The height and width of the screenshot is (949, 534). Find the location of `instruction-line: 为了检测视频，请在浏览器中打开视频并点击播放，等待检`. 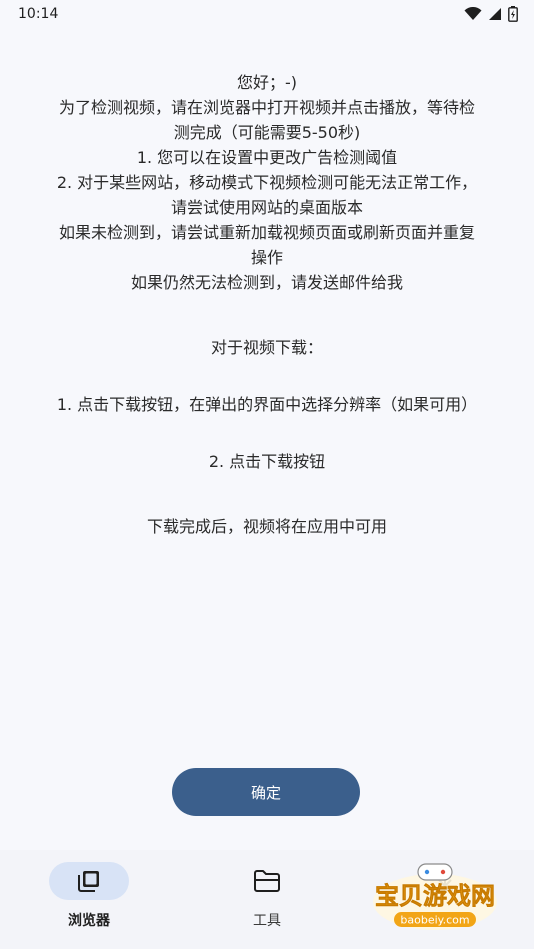

instruction-line: 为了检测视频，请在浏览器中打开视频并点击播放，等待检 is located at coordinates (266, 107).